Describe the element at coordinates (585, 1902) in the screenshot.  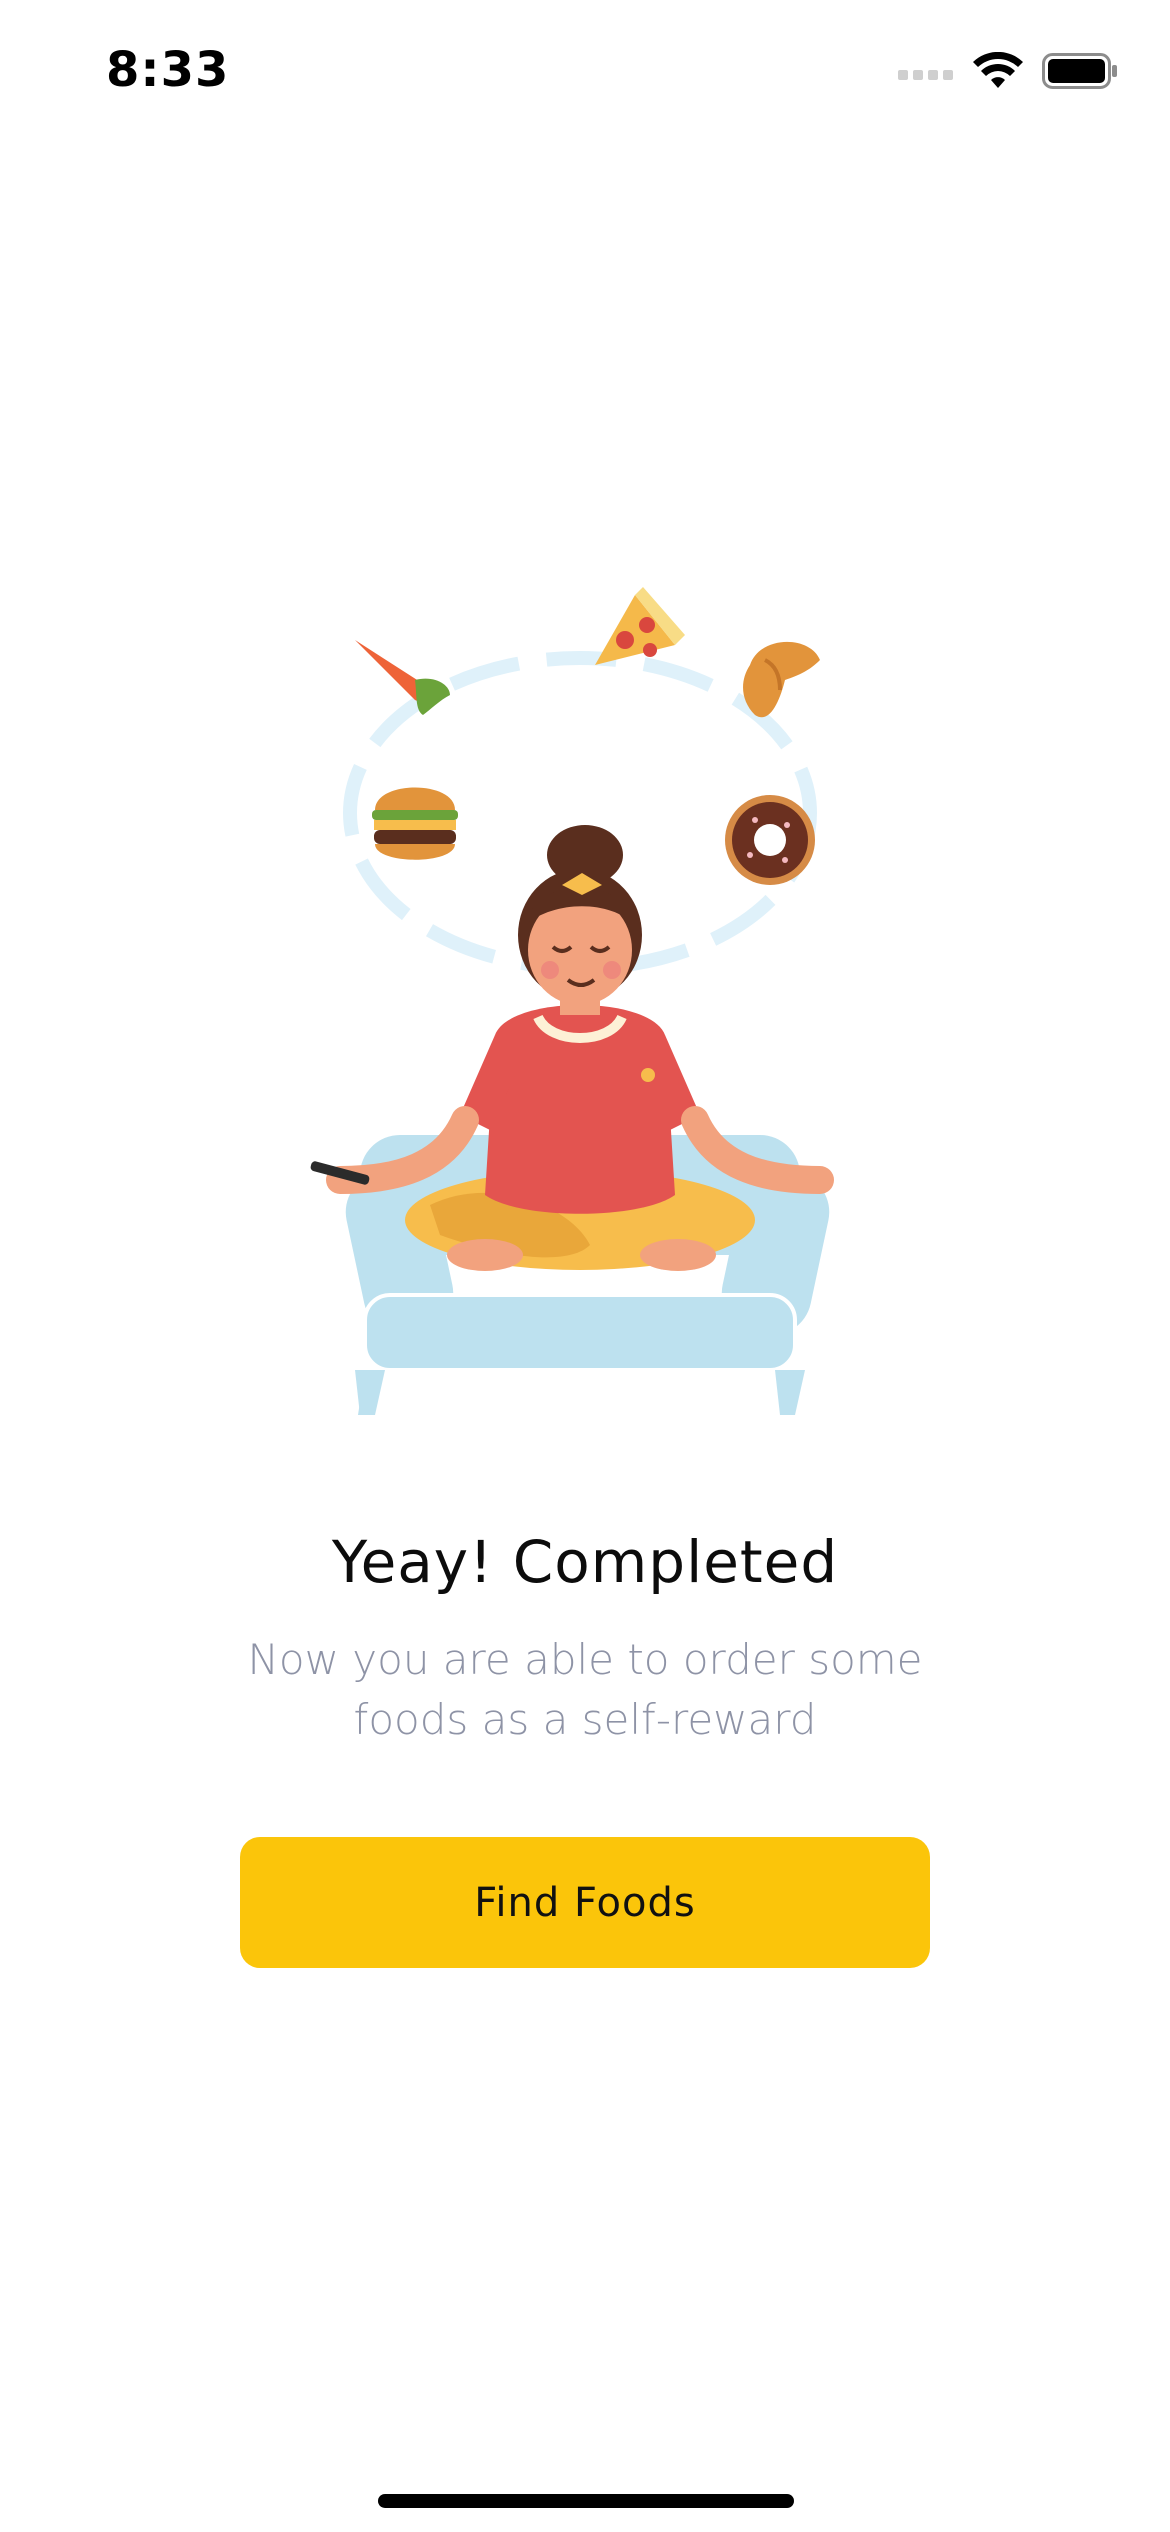
I see `find-foods-button: Find Foods` at that location.